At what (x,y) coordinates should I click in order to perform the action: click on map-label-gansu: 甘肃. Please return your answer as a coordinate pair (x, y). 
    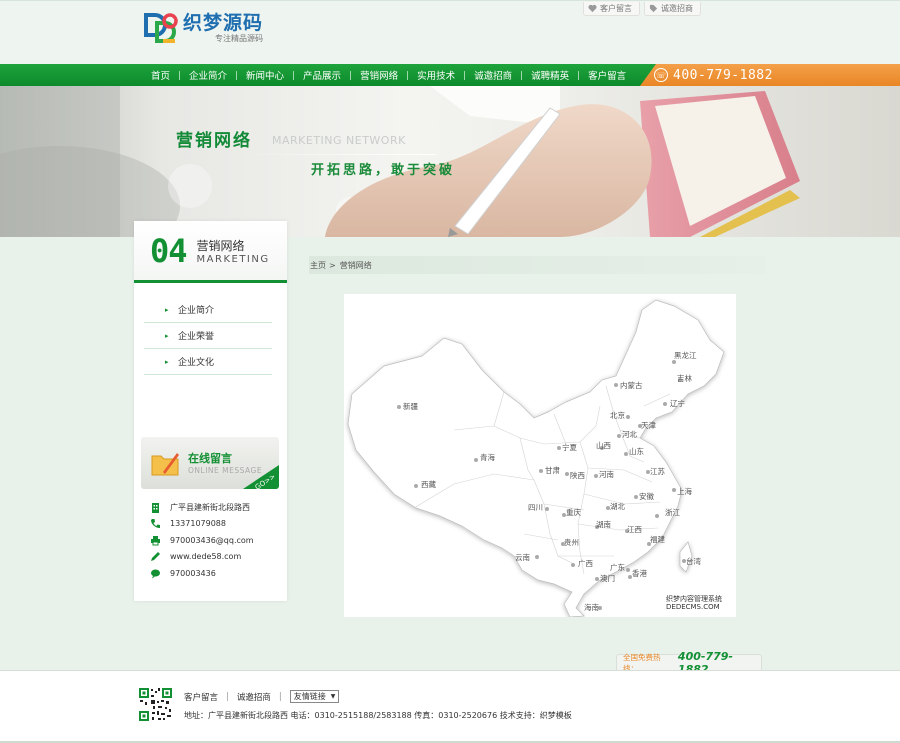
    Looking at the image, I should click on (552, 470).